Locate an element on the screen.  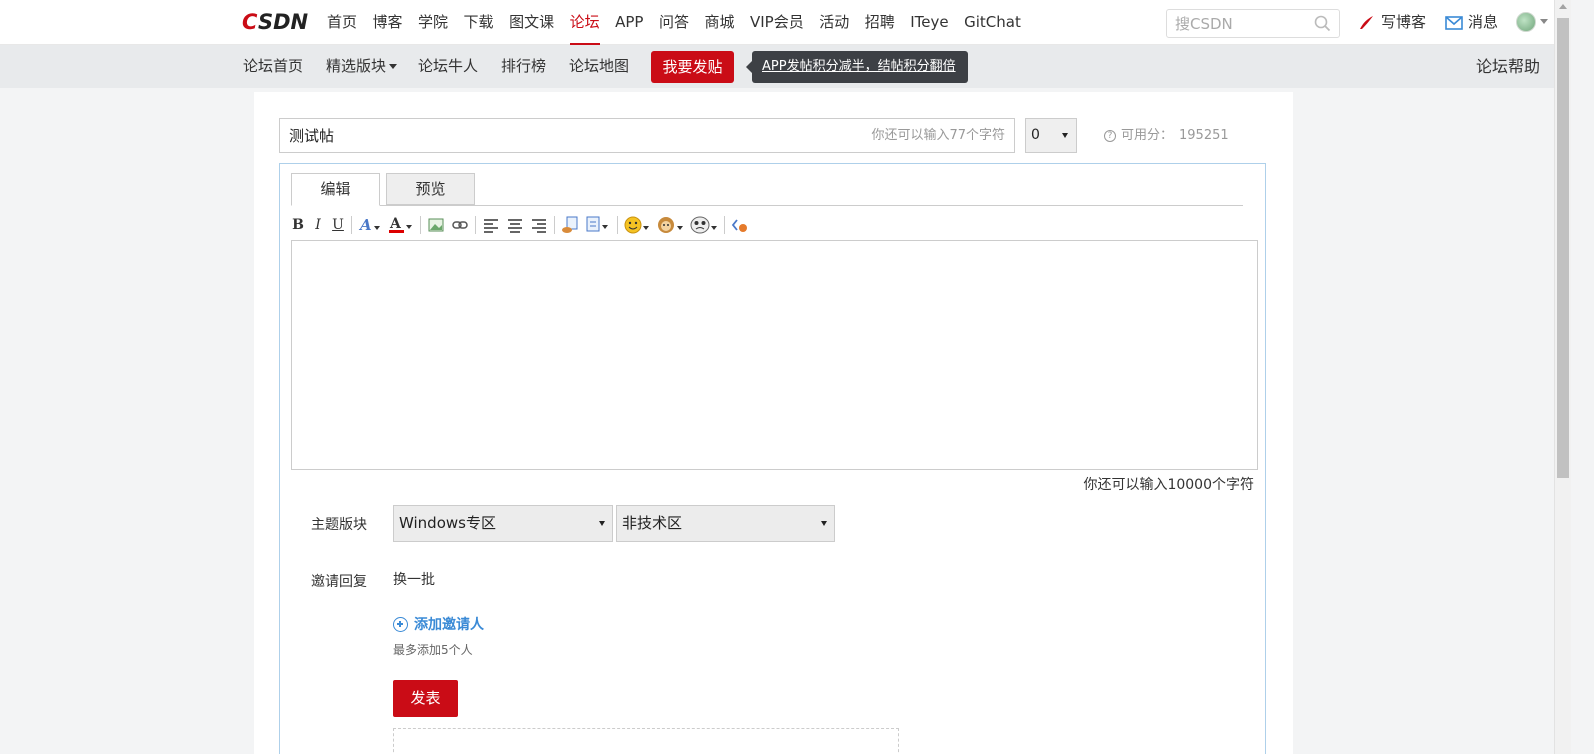
board-label: 主题版块 is located at coordinates (339, 525).